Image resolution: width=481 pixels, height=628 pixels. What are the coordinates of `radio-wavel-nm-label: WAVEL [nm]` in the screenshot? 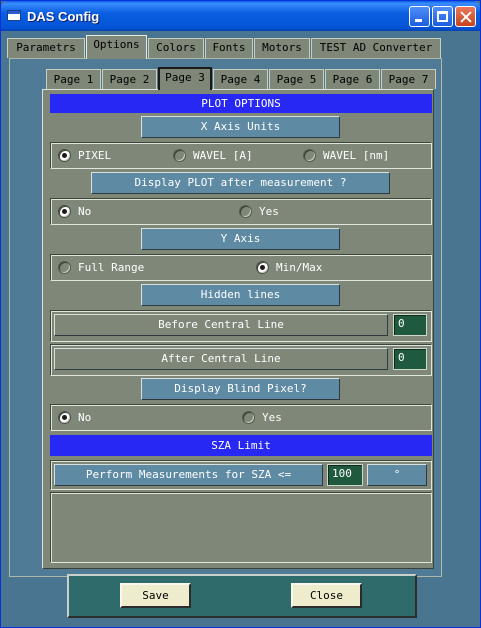 It's located at (356, 155).